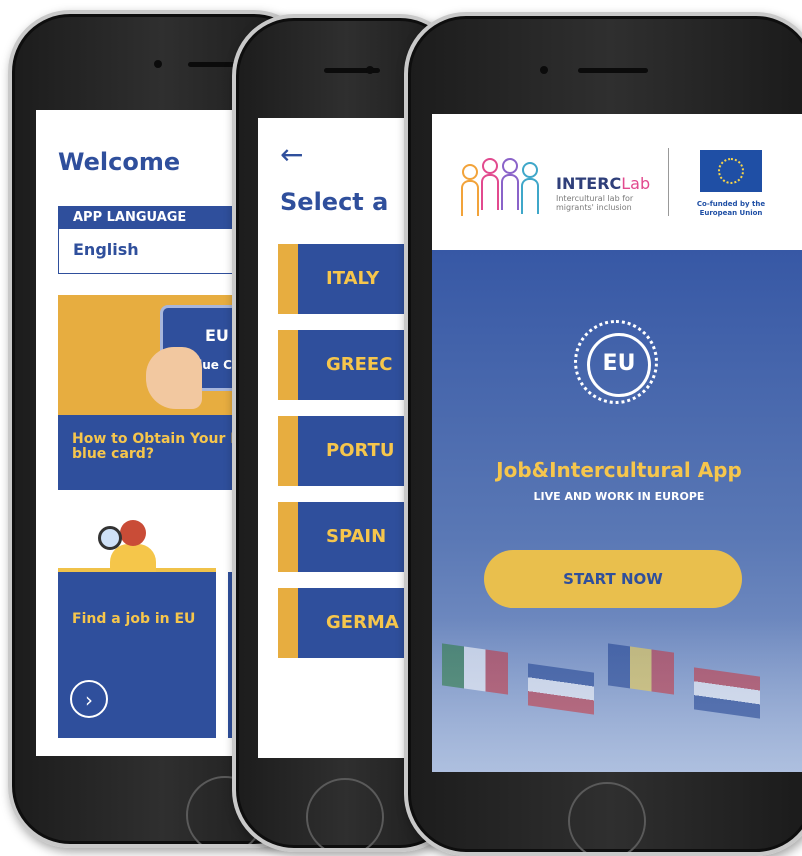  I want to click on cofunded-text: Co-funded by the European Union, so click(731, 208).